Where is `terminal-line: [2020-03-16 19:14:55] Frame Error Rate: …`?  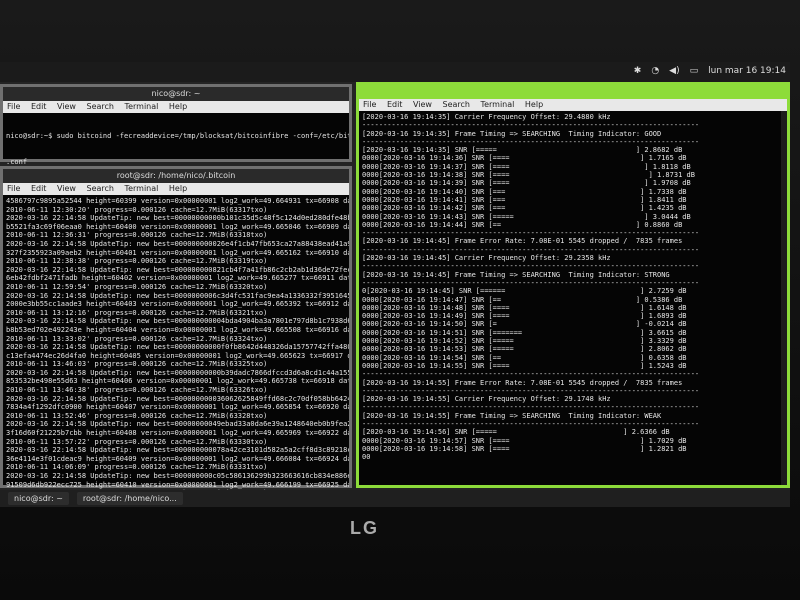
terminal-line: [2020-03-16 19:14:55] Frame Error Rate: … is located at coordinates (522, 382).